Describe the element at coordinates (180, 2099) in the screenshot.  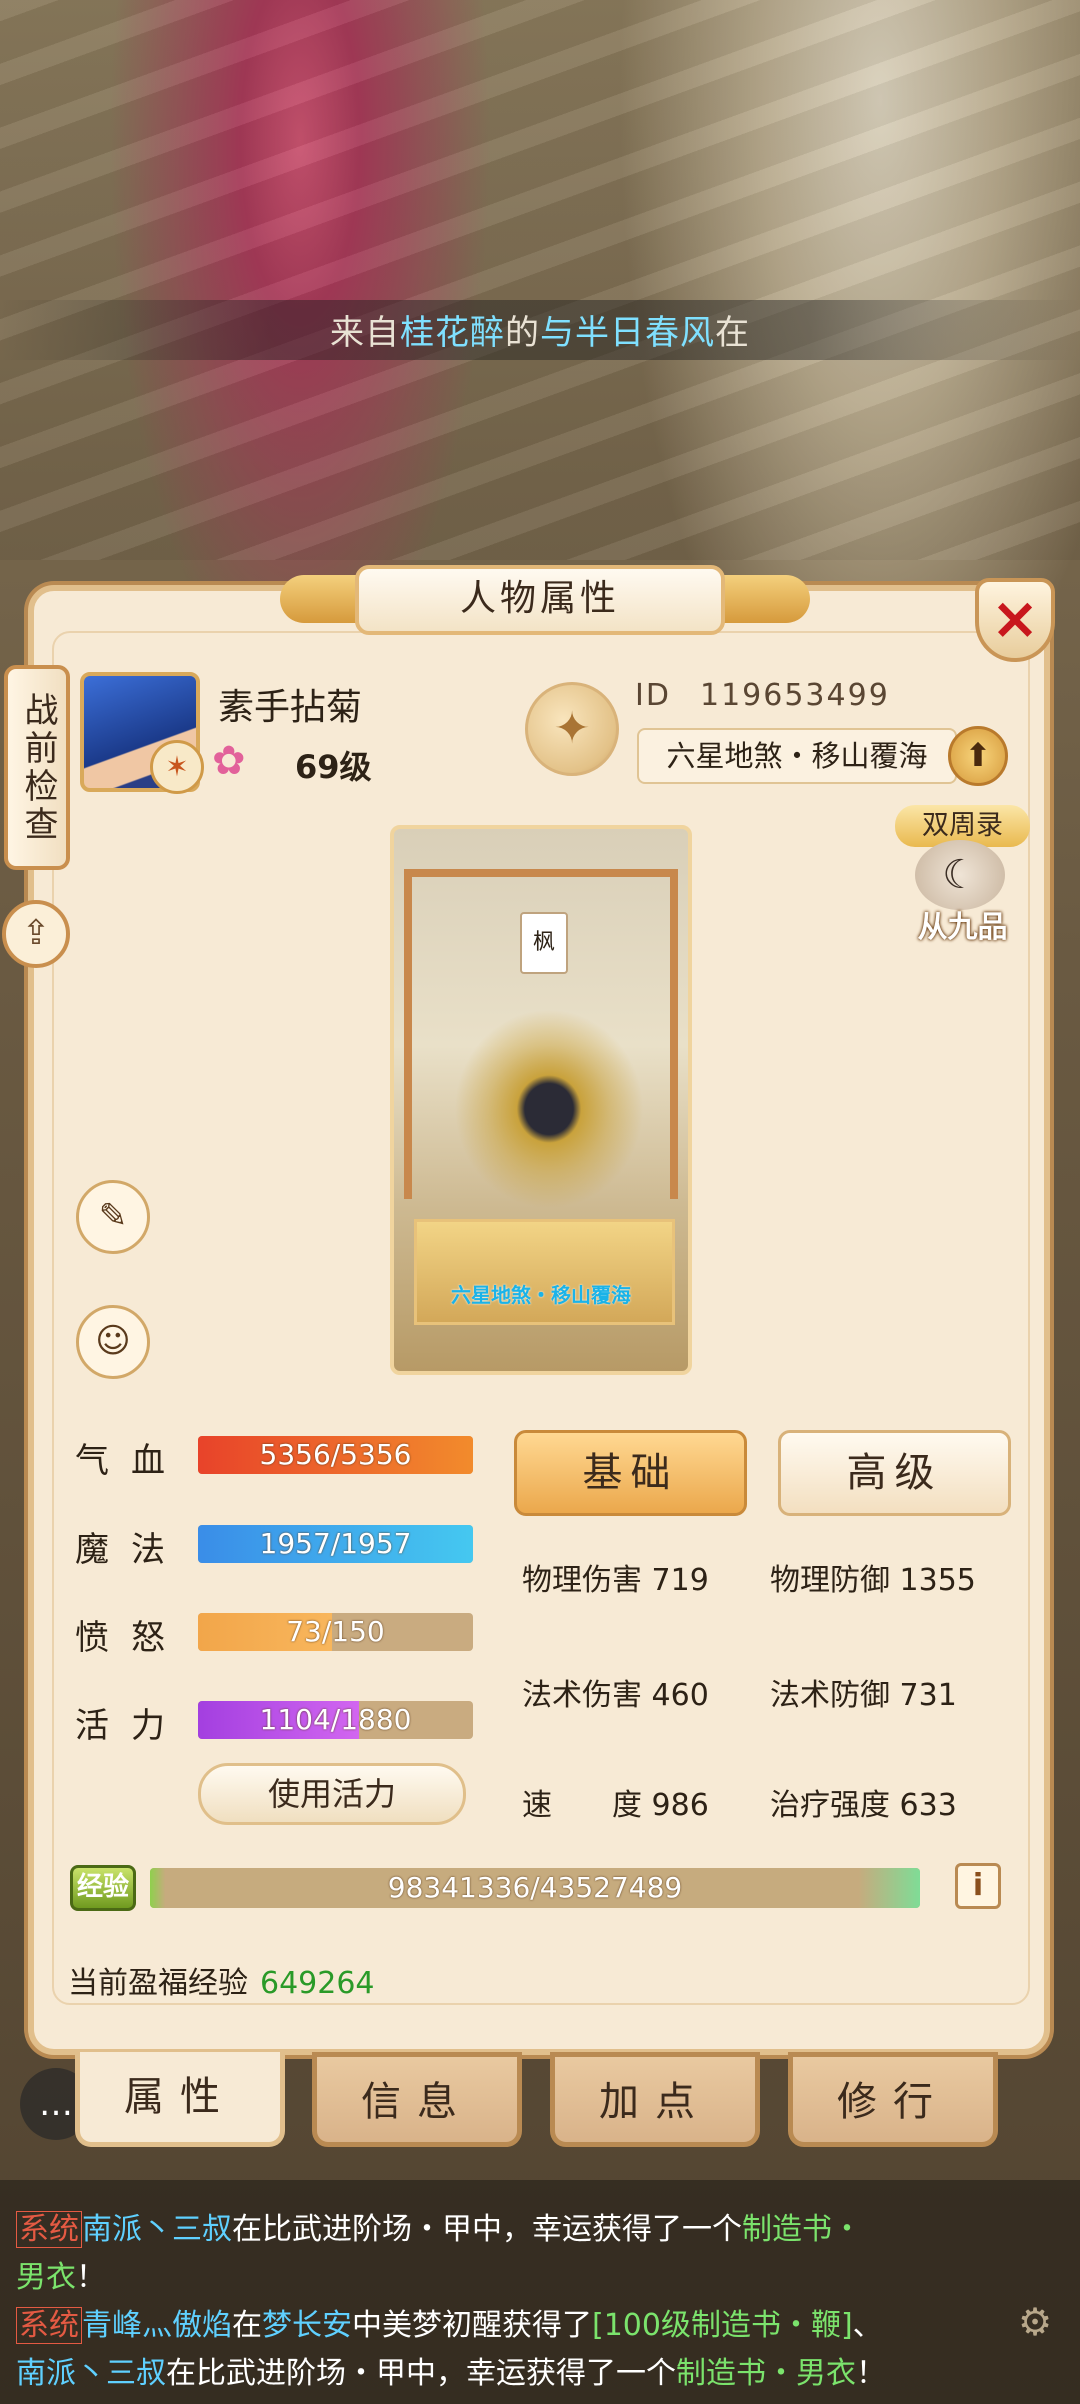
I see `tab-attributes: 属性` at that location.